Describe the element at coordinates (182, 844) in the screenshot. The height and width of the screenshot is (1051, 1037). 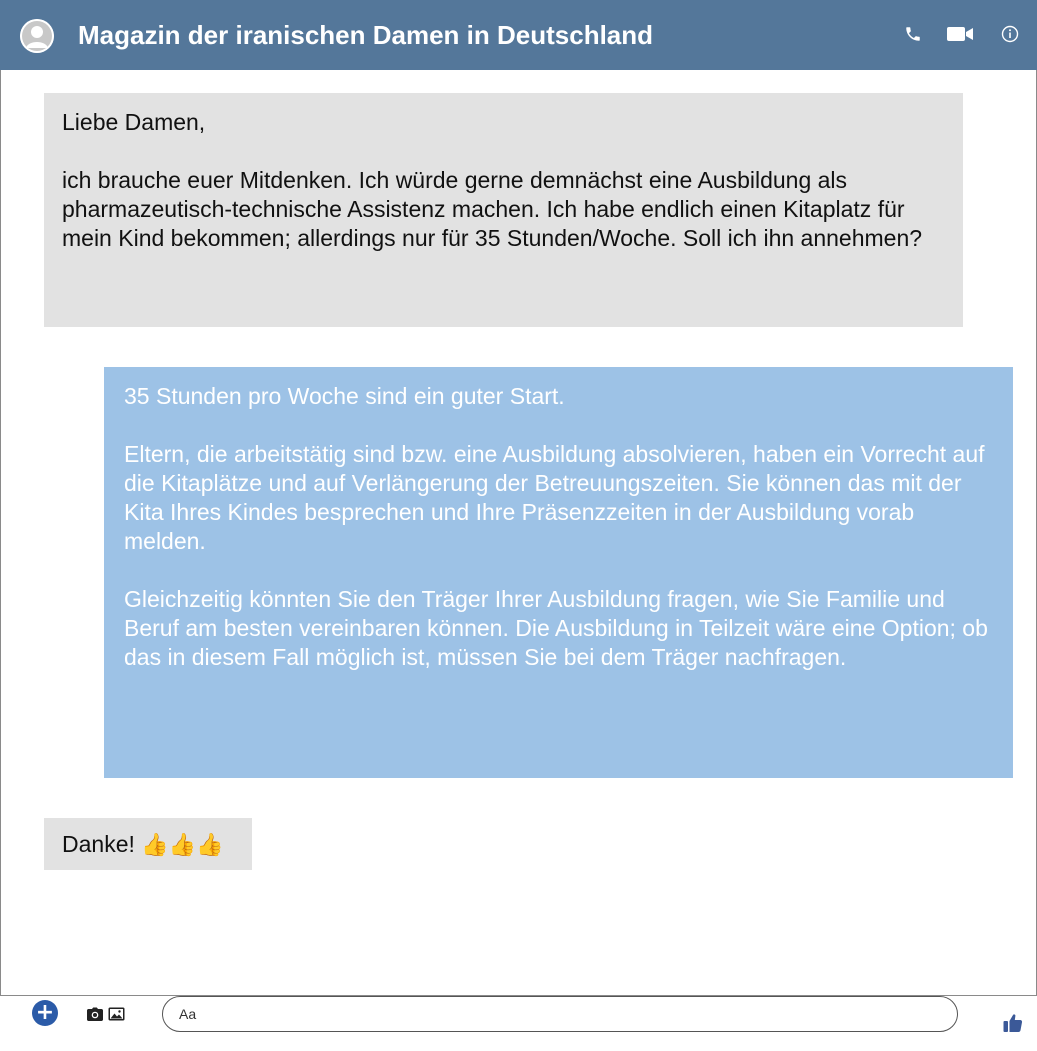
I see `thumbs-up-emoji: 👍👍👍` at that location.